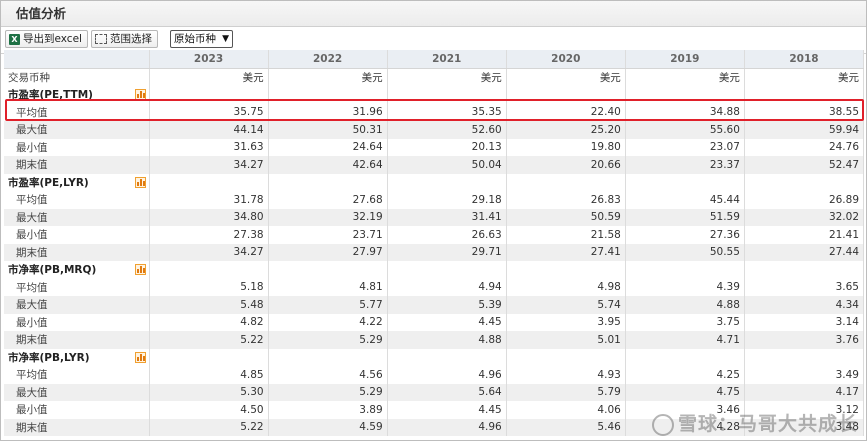  I want to click on table-row: 期末值 5.22 5.29 4.88 5.01 4.71 3.76, so click(434, 340).